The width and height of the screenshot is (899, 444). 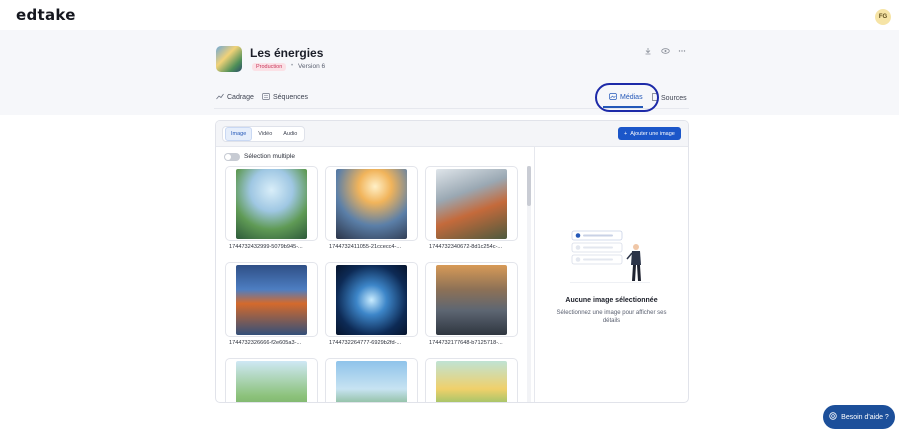 What do you see at coordinates (626, 133) in the screenshot?
I see `plus-icon: +` at bounding box center [626, 133].